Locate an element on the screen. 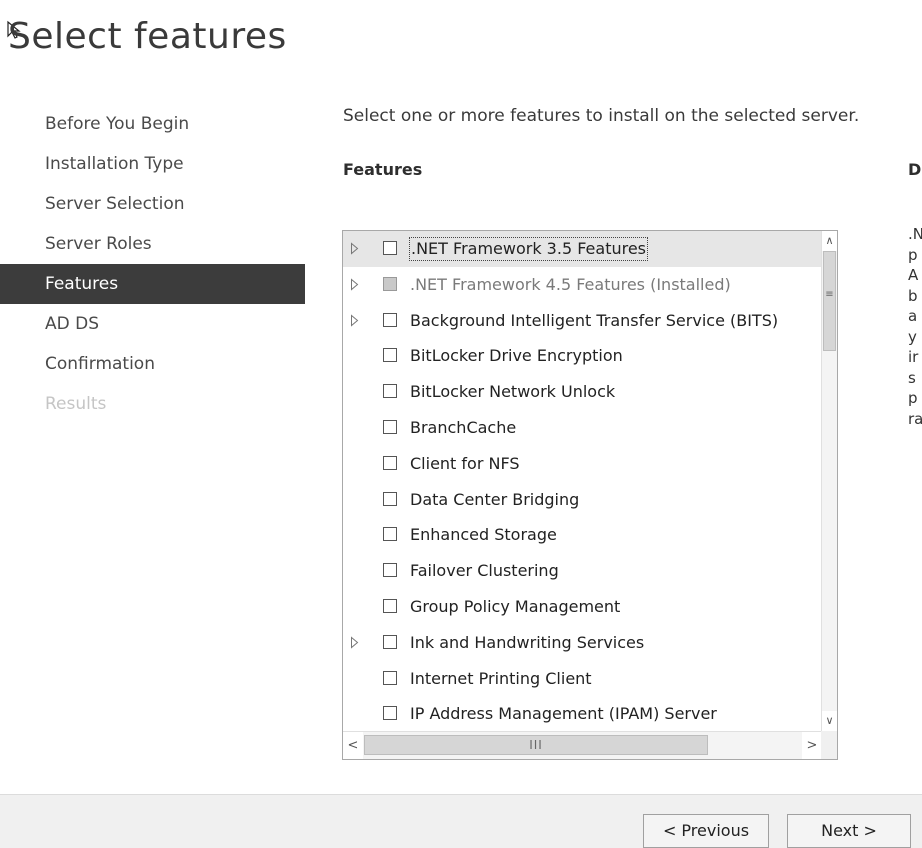  feature-row: BitLocker Drive Encryption is located at coordinates (582, 356).